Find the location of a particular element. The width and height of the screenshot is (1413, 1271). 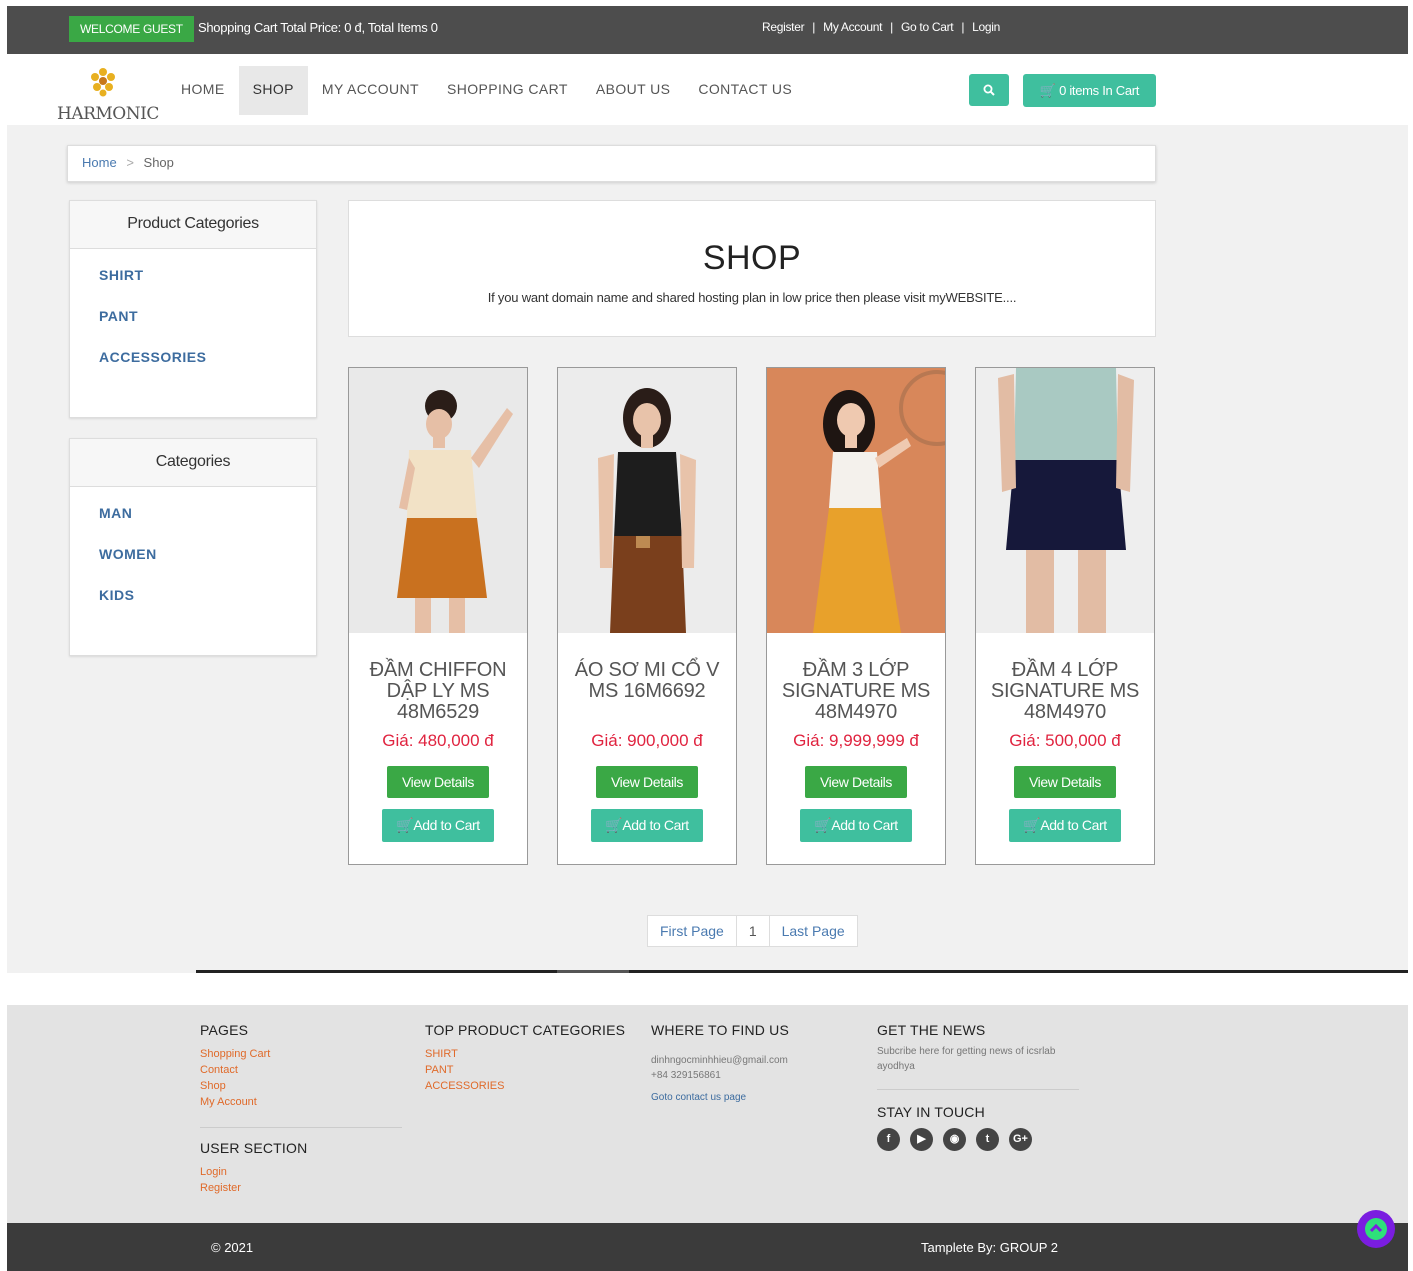

footer-link-shop: Shop is located at coordinates (301, 1086).